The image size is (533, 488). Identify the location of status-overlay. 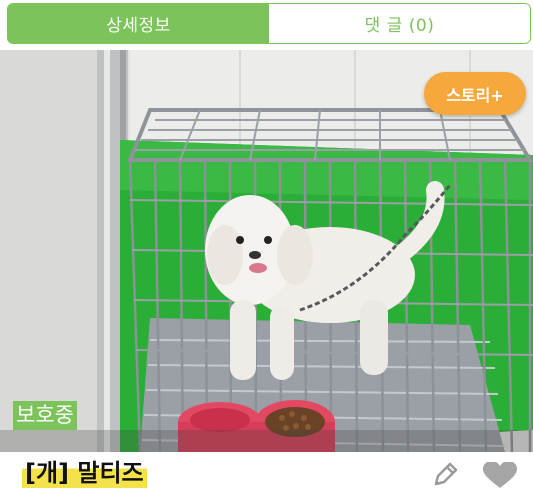
(266, 441).